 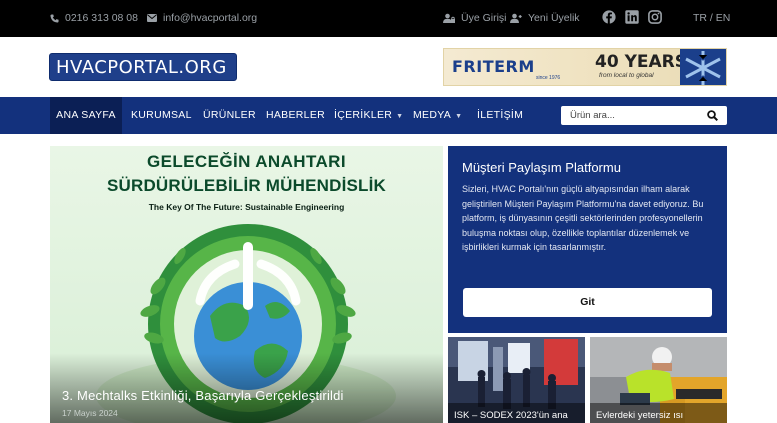 What do you see at coordinates (363, 115) in the screenshot?
I see `nav-item-contents-label: İÇERİKLER` at bounding box center [363, 115].